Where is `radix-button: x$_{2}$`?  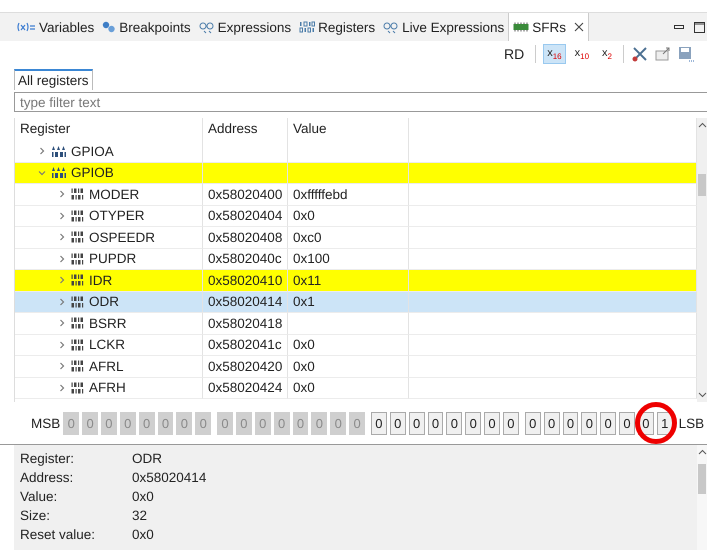 radix-button: x$_{2}$ is located at coordinates (607, 54).